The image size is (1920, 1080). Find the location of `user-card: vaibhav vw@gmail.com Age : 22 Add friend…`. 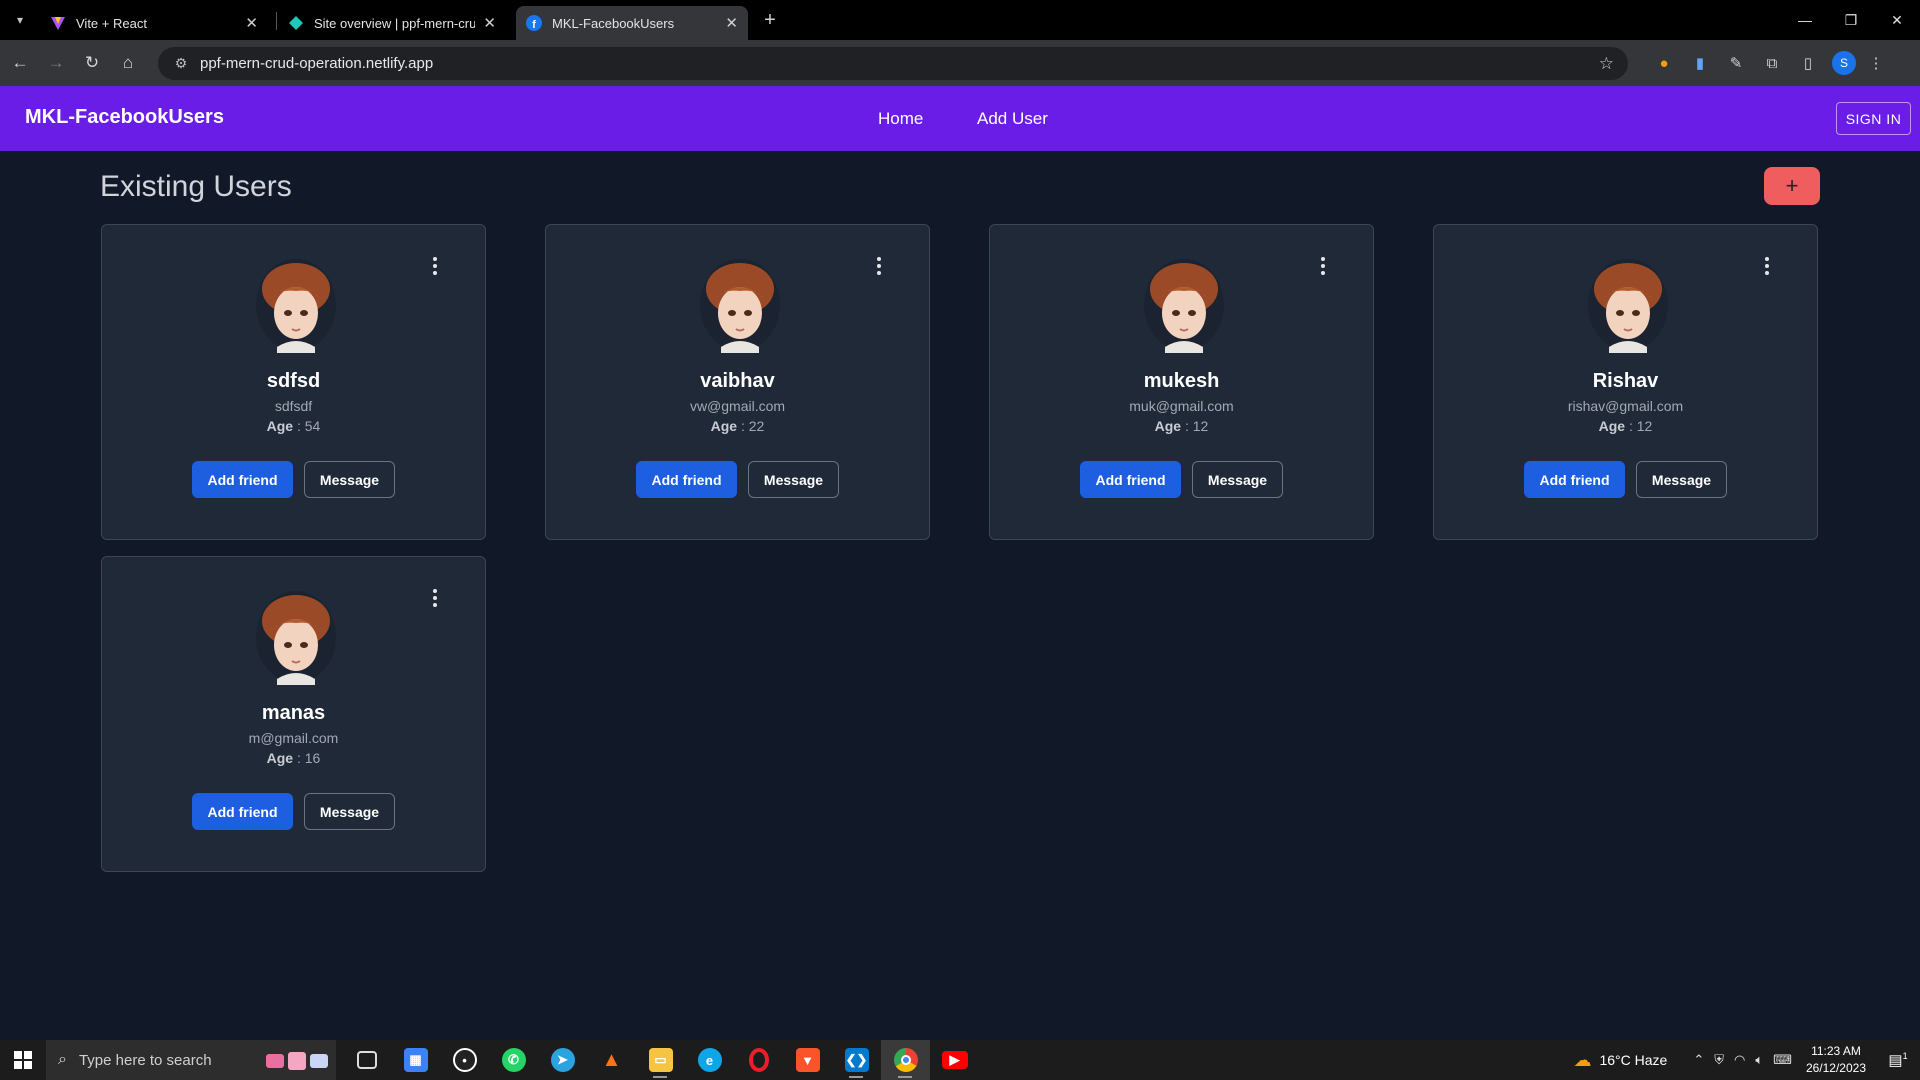

user-card: vaibhav vw@gmail.com Age : 22 Add friend… is located at coordinates (737, 382).